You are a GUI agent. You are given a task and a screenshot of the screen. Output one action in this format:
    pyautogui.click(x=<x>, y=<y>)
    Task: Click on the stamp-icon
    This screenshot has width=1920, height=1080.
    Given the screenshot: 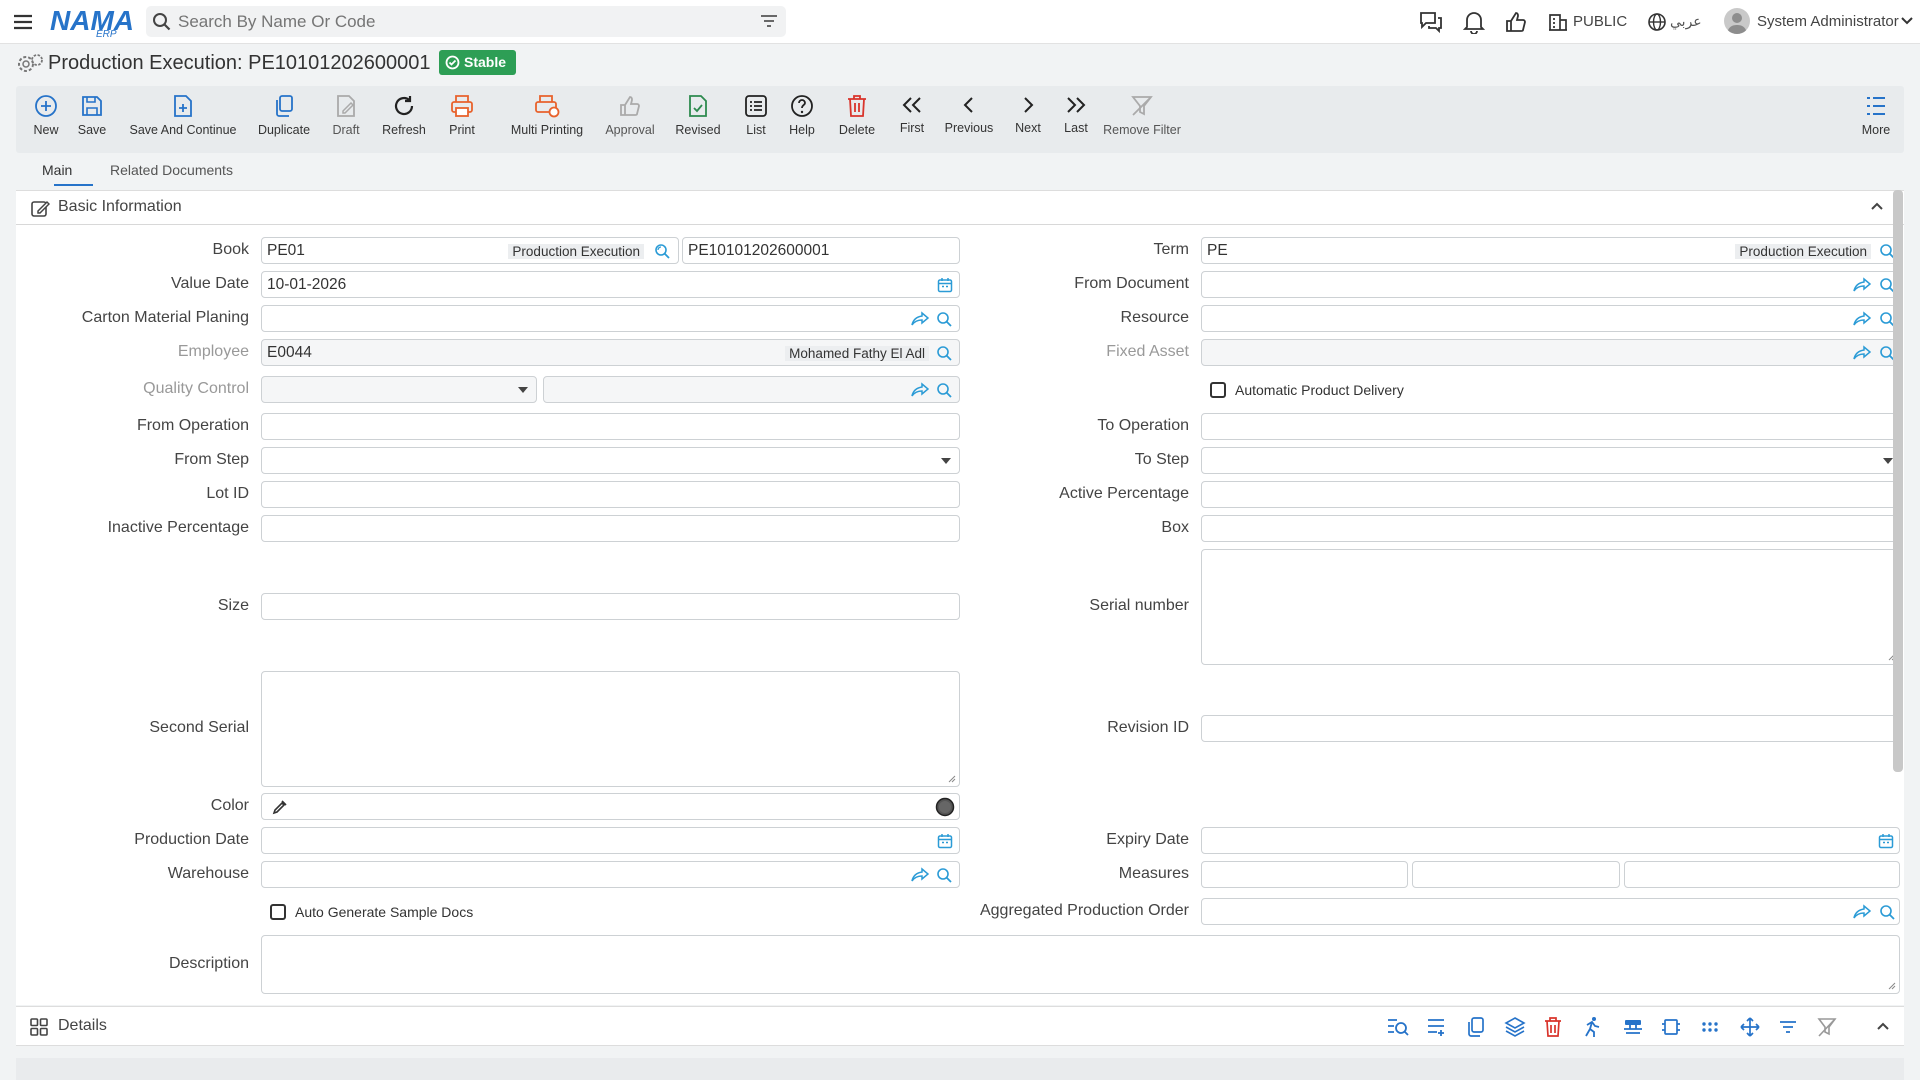 What is the action you would take?
    pyautogui.click(x=1633, y=1027)
    